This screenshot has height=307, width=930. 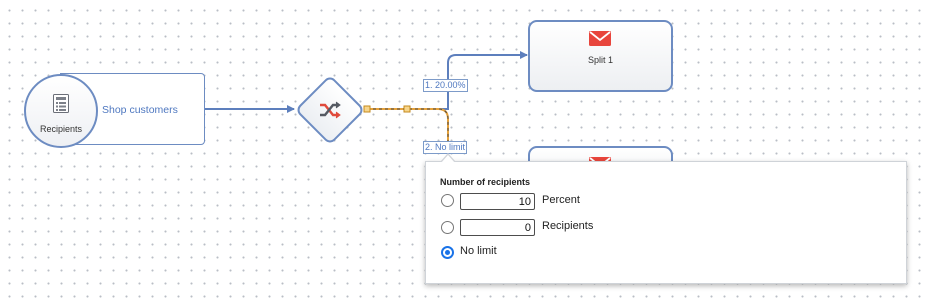 What do you see at coordinates (330, 110) in the screenshot?
I see `shuffle-icon` at bounding box center [330, 110].